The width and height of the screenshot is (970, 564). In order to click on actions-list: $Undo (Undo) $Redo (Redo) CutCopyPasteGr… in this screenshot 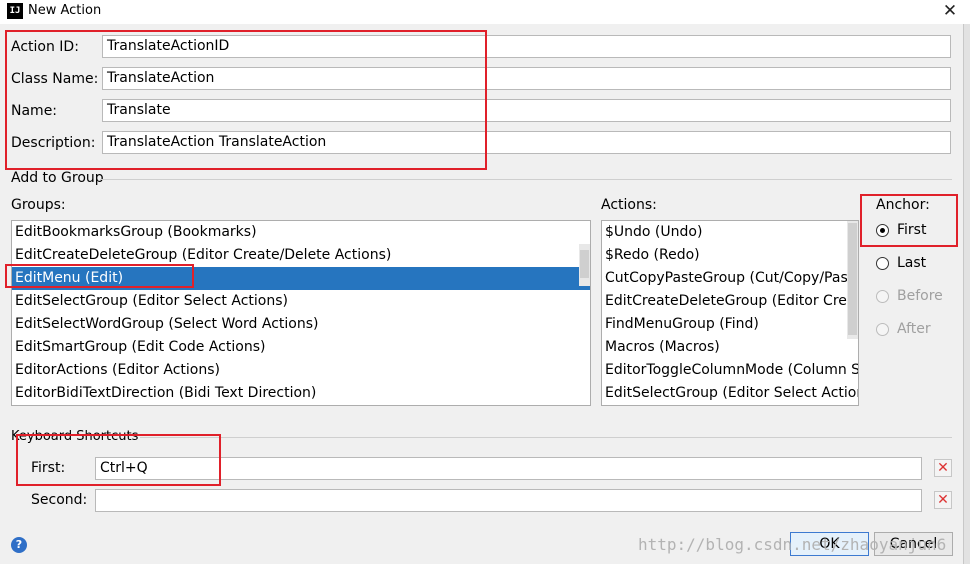, I will do `click(730, 313)`.